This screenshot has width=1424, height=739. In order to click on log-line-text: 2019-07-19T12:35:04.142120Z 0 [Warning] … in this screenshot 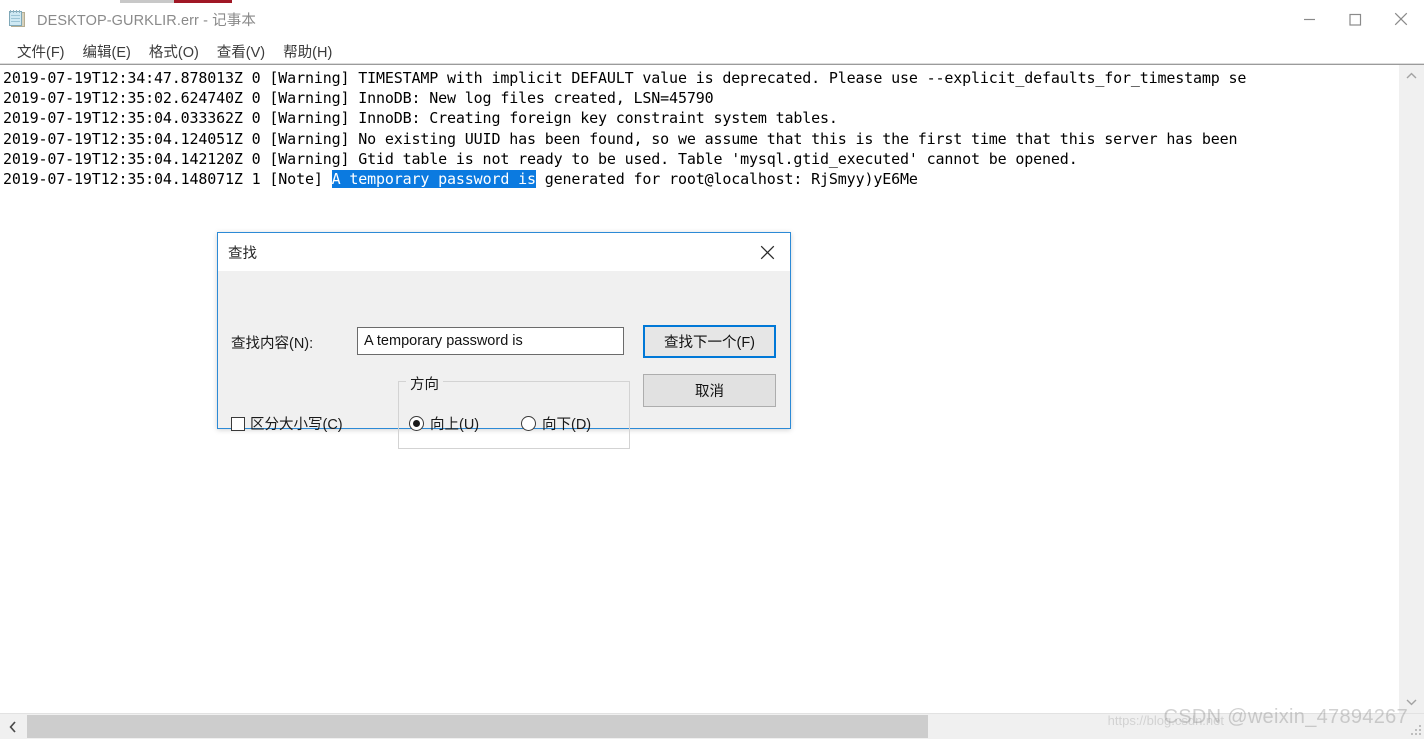, I will do `click(540, 158)`.